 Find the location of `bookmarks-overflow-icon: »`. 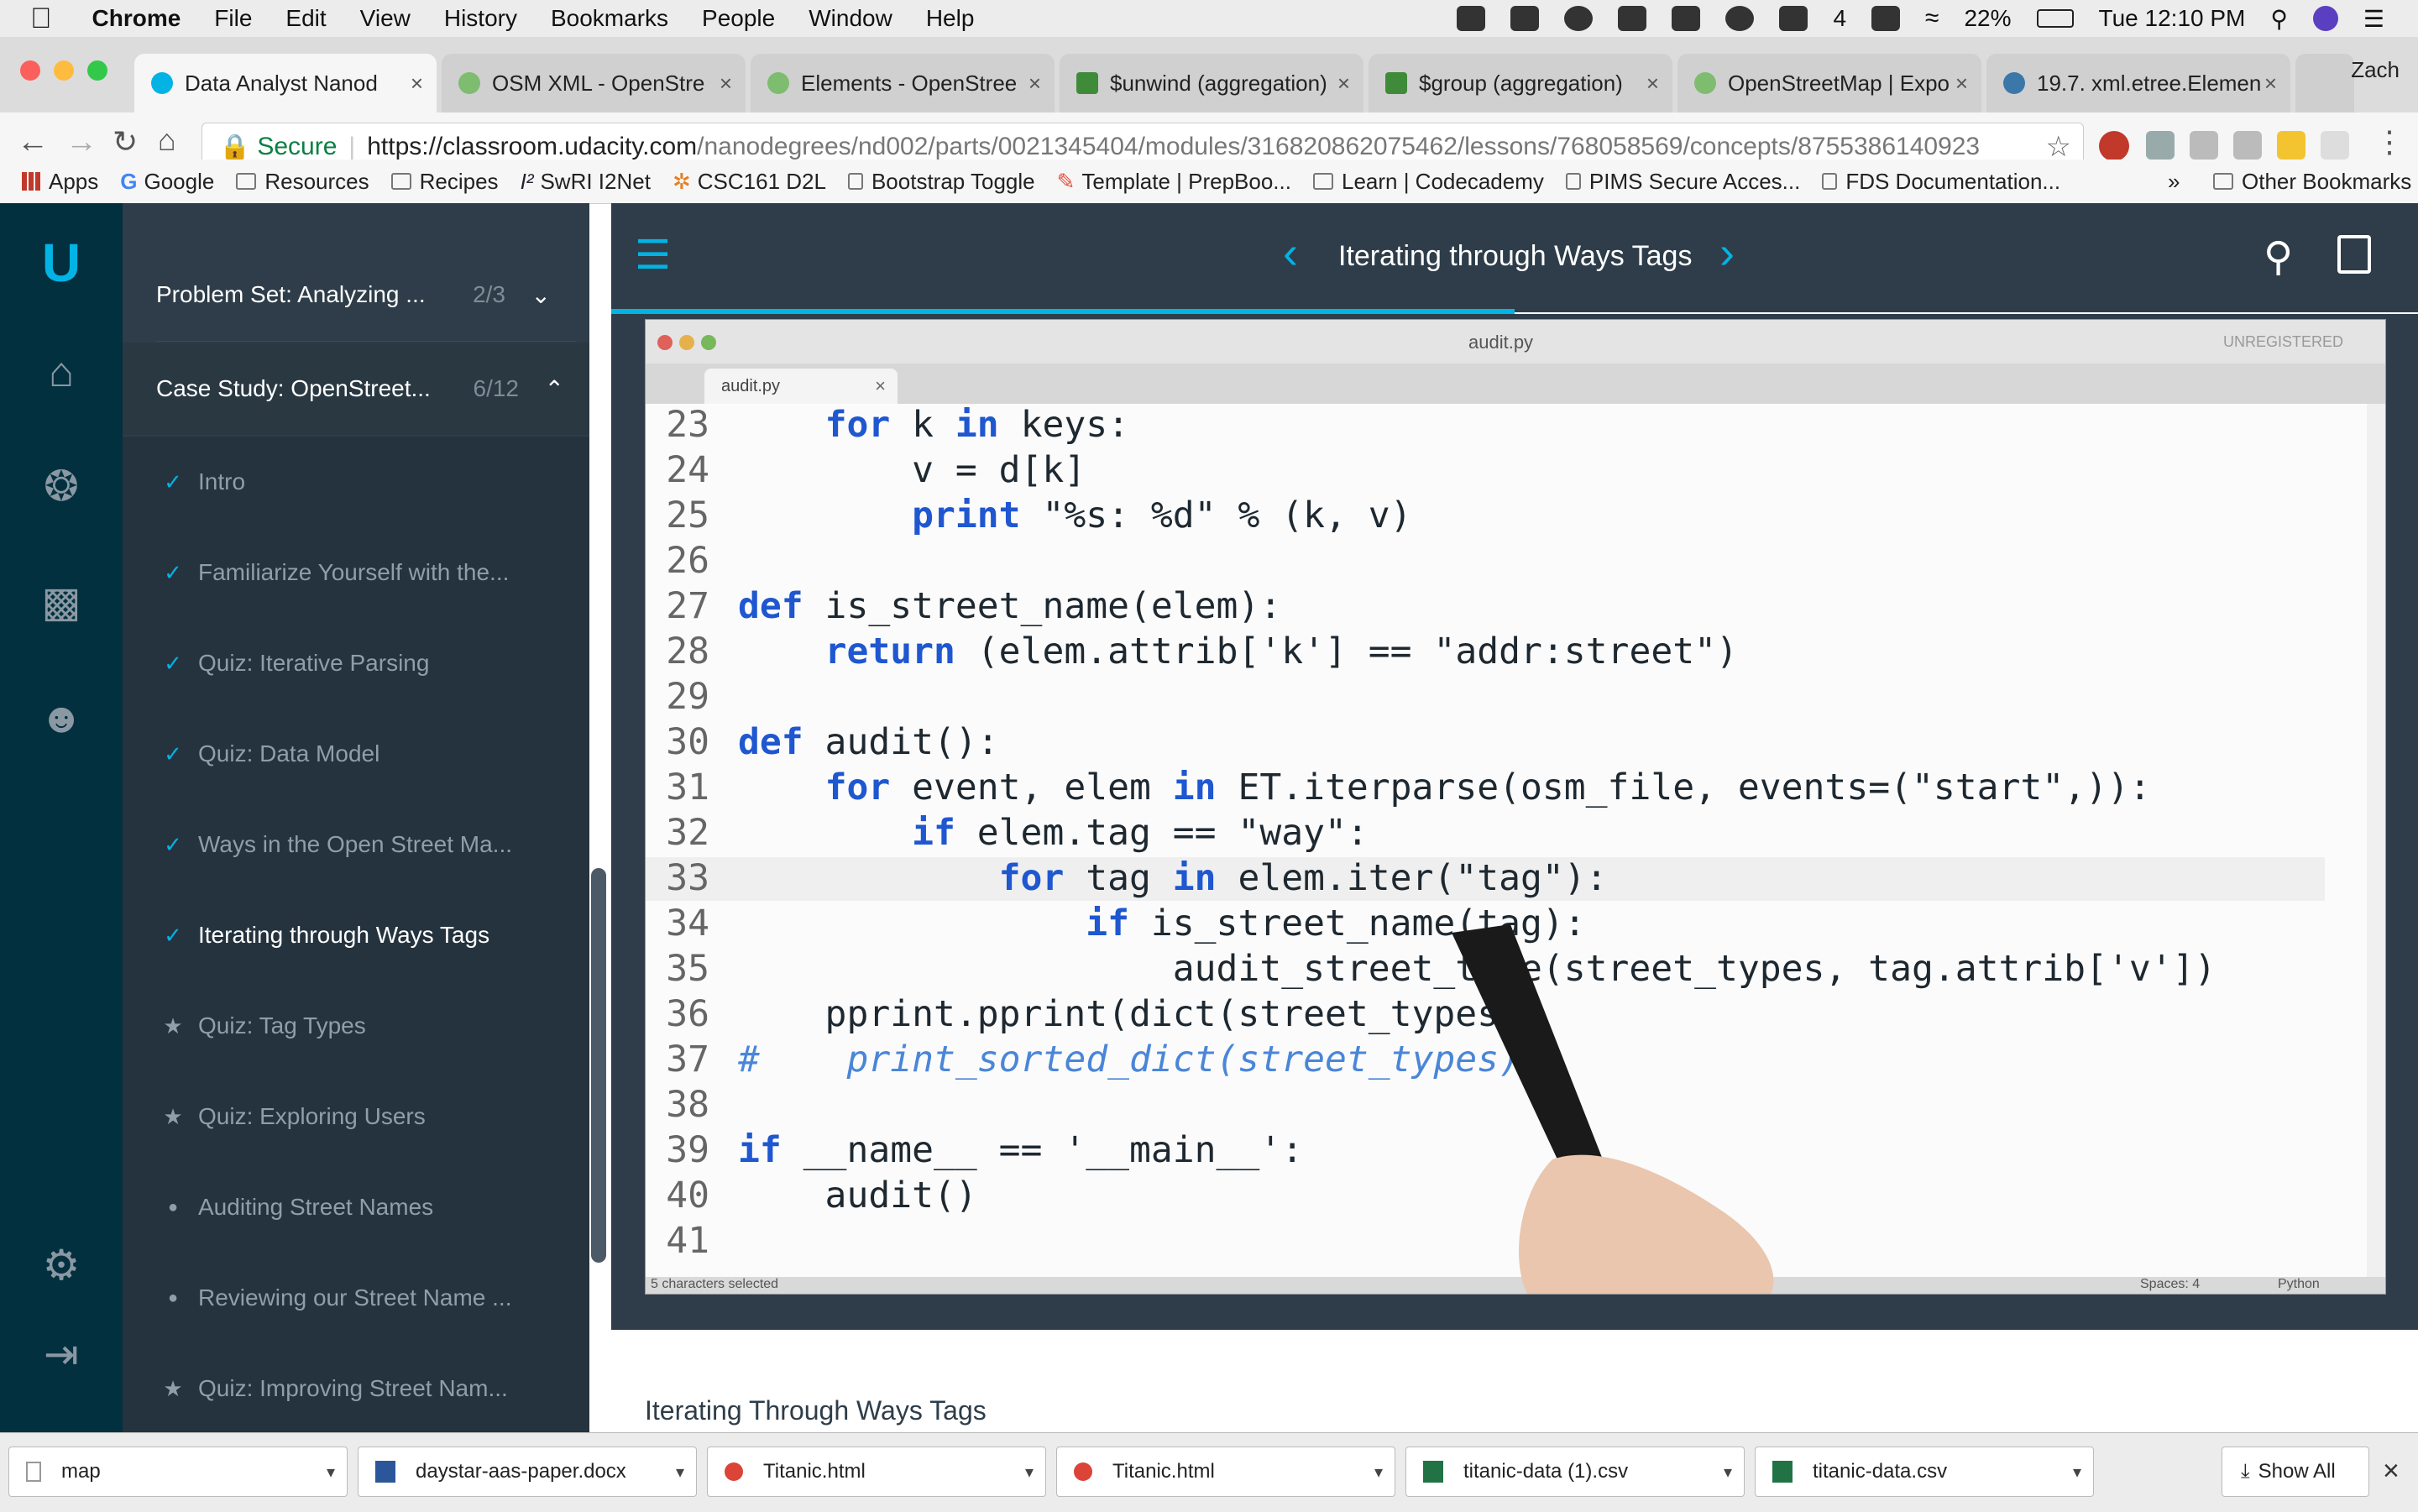

bookmarks-overflow-icon: » is located at coordinates (2174, 182).